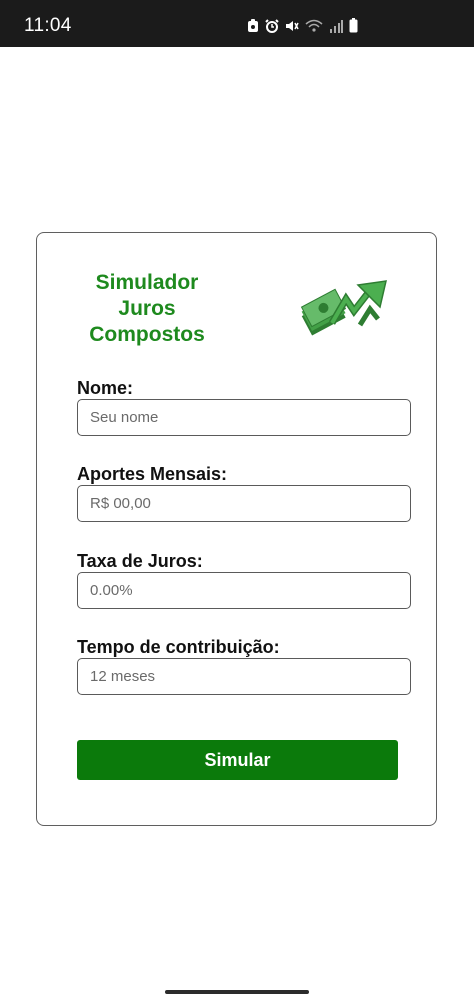  What do you see at coordinates (48, 25) in the screenshot?
I see `status-time: 11:04` at bounding box center [48, 25].